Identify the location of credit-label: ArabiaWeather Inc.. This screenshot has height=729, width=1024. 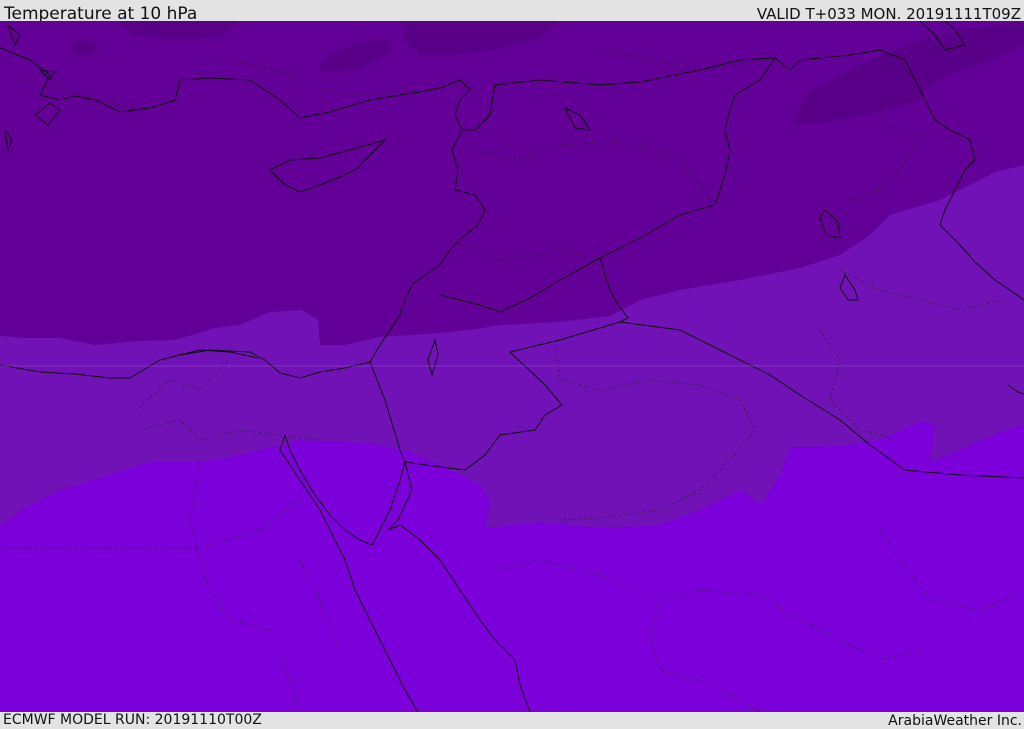
(955, 721).